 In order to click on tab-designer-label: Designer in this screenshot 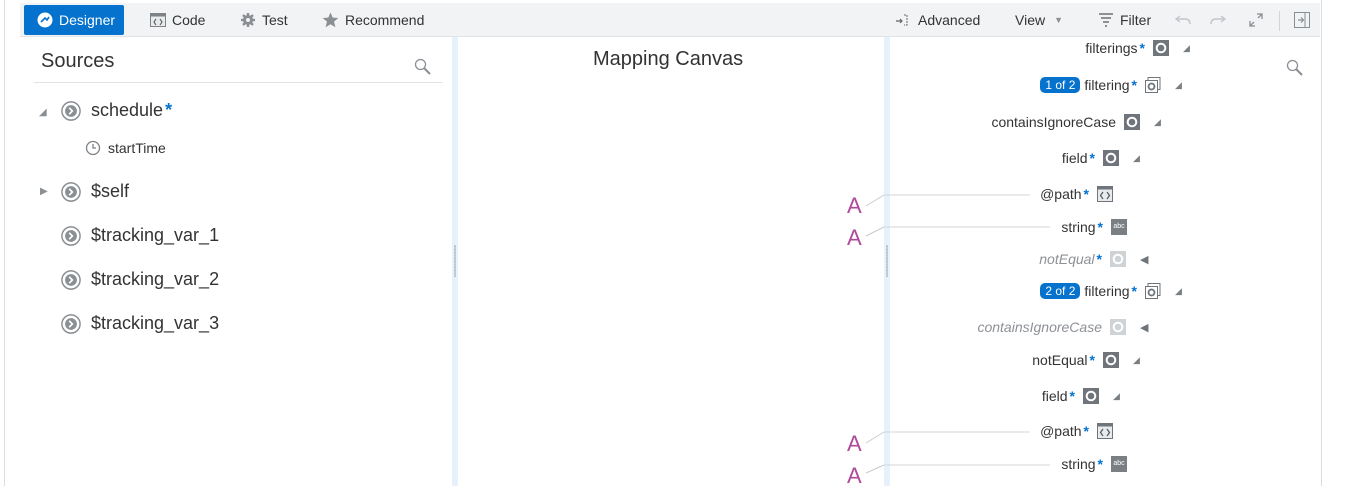, I will do `click(87, 20)`.